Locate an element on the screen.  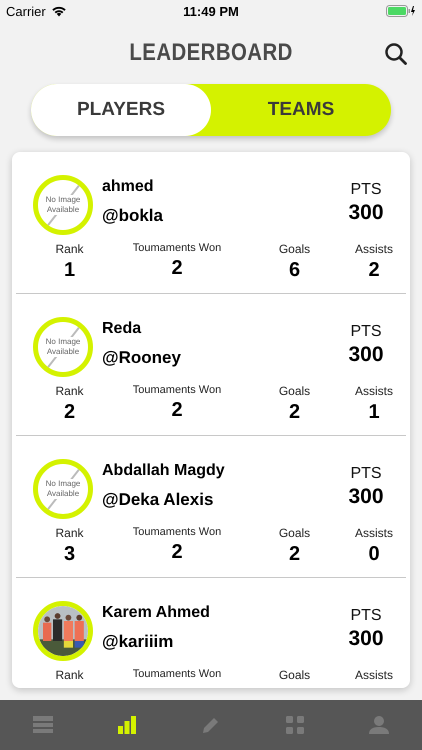
player-handle: @bokla is located at coordinates (133, 216).